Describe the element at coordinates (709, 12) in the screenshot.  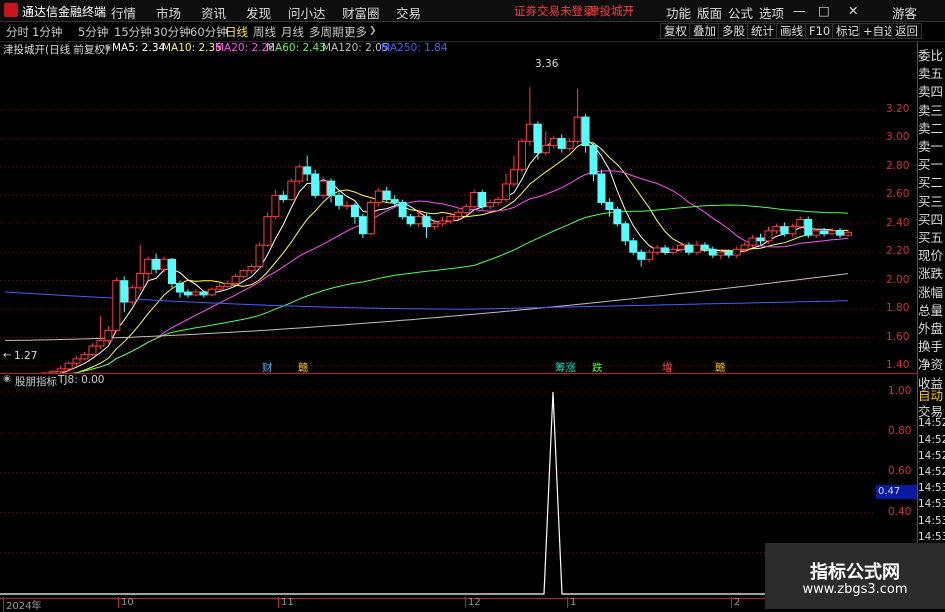
I see `menu-layout: 版面` at that location.